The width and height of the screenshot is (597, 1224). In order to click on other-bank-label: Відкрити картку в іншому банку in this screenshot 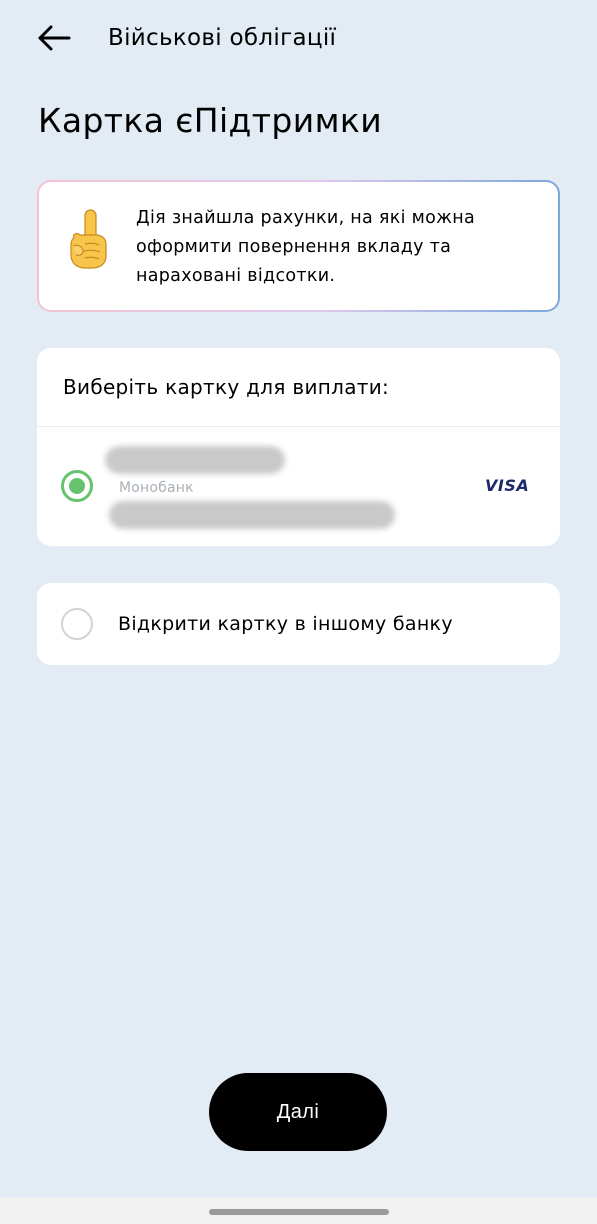, I will do `click(285, 624)`.